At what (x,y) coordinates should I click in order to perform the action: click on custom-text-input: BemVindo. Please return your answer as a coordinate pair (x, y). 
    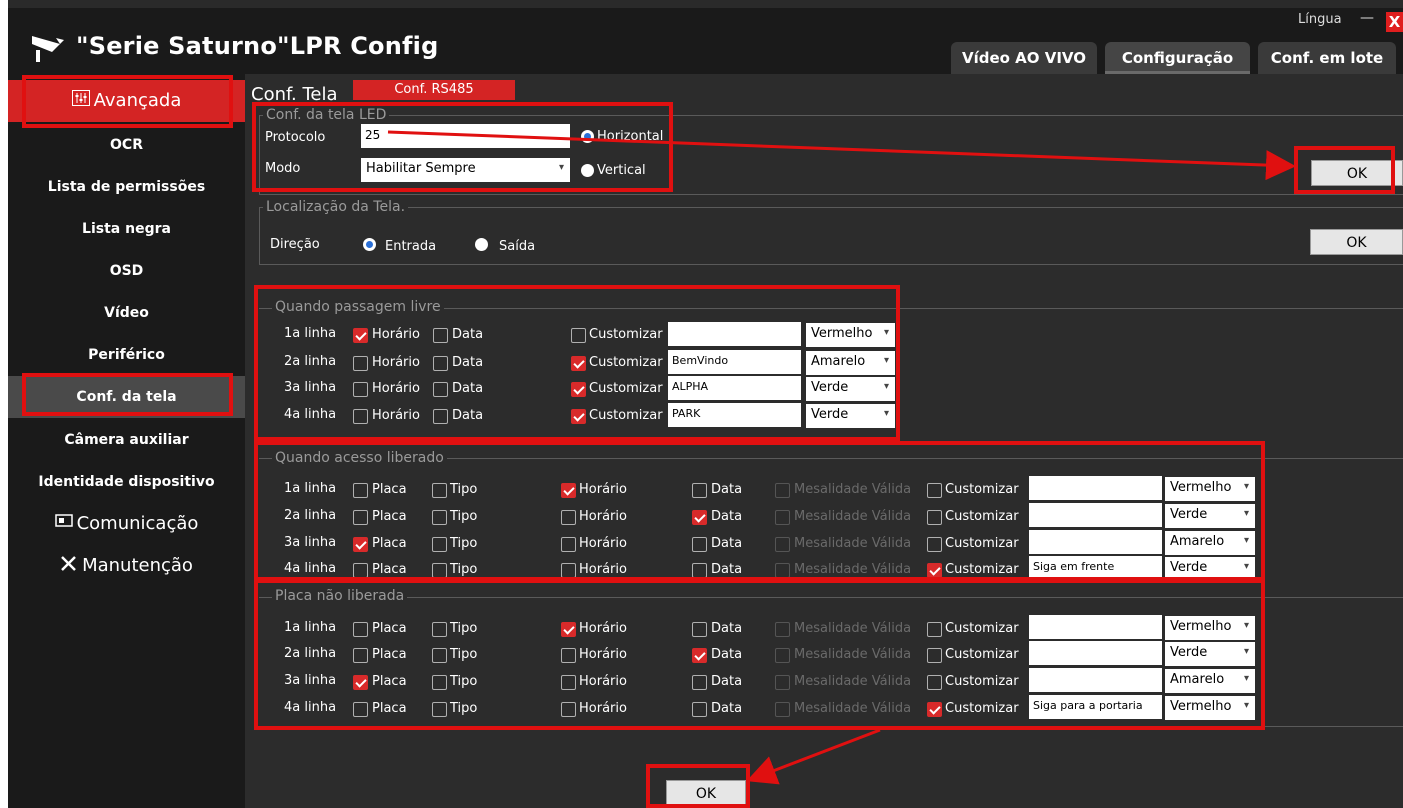
    Looking at the image, I should click on (734, 362).